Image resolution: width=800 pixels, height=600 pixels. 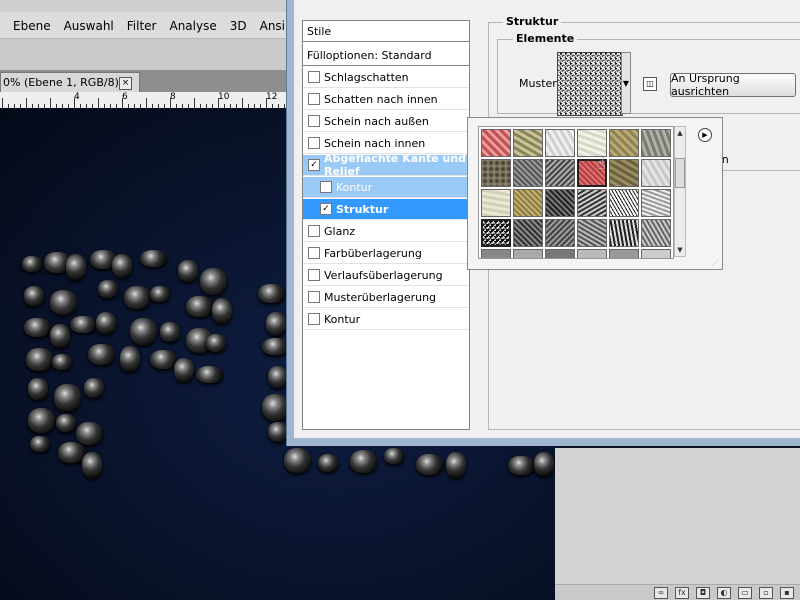 What do you see at coordinates (386, 231) in the screenshot?
I see `style-satin: Glanz` at bounding box center [386, 231].